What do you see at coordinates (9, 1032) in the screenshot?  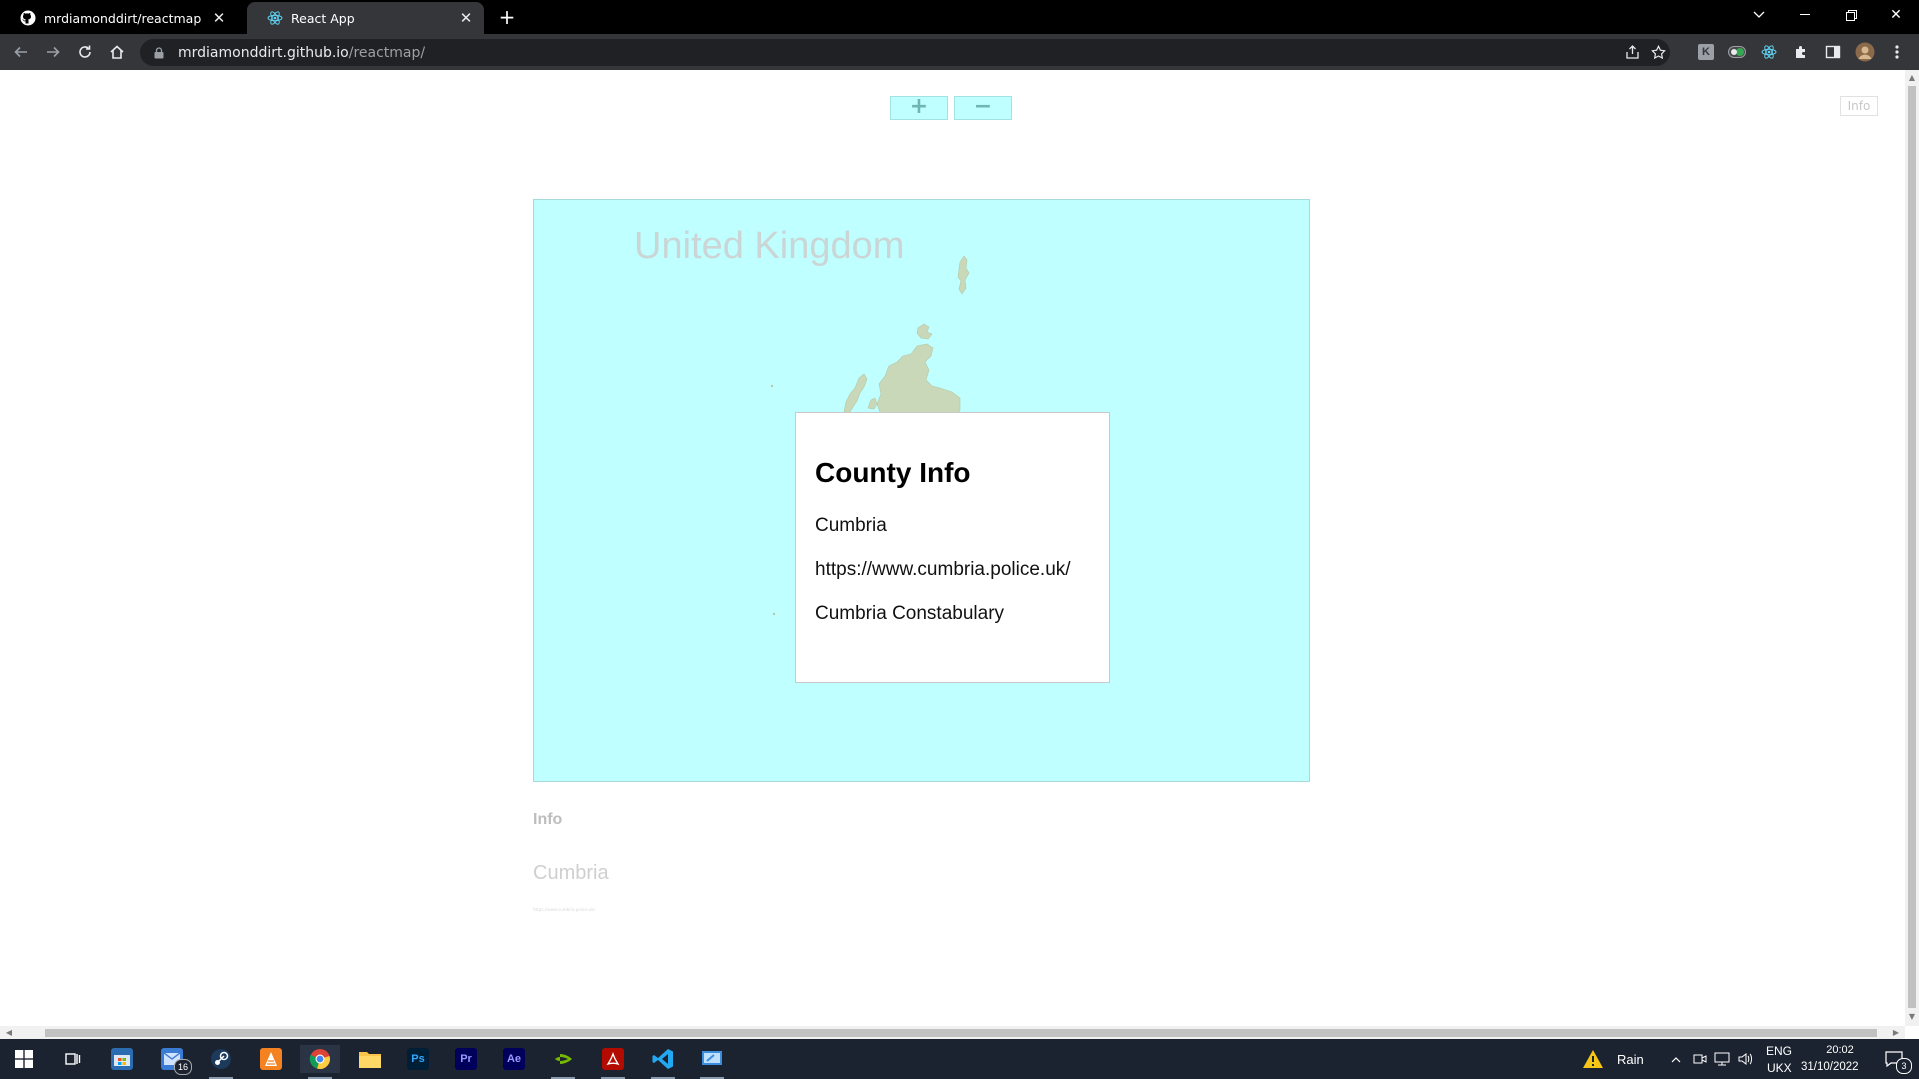 I see `scroll-left-icon: ◀` at bounding box center [9, 1032].